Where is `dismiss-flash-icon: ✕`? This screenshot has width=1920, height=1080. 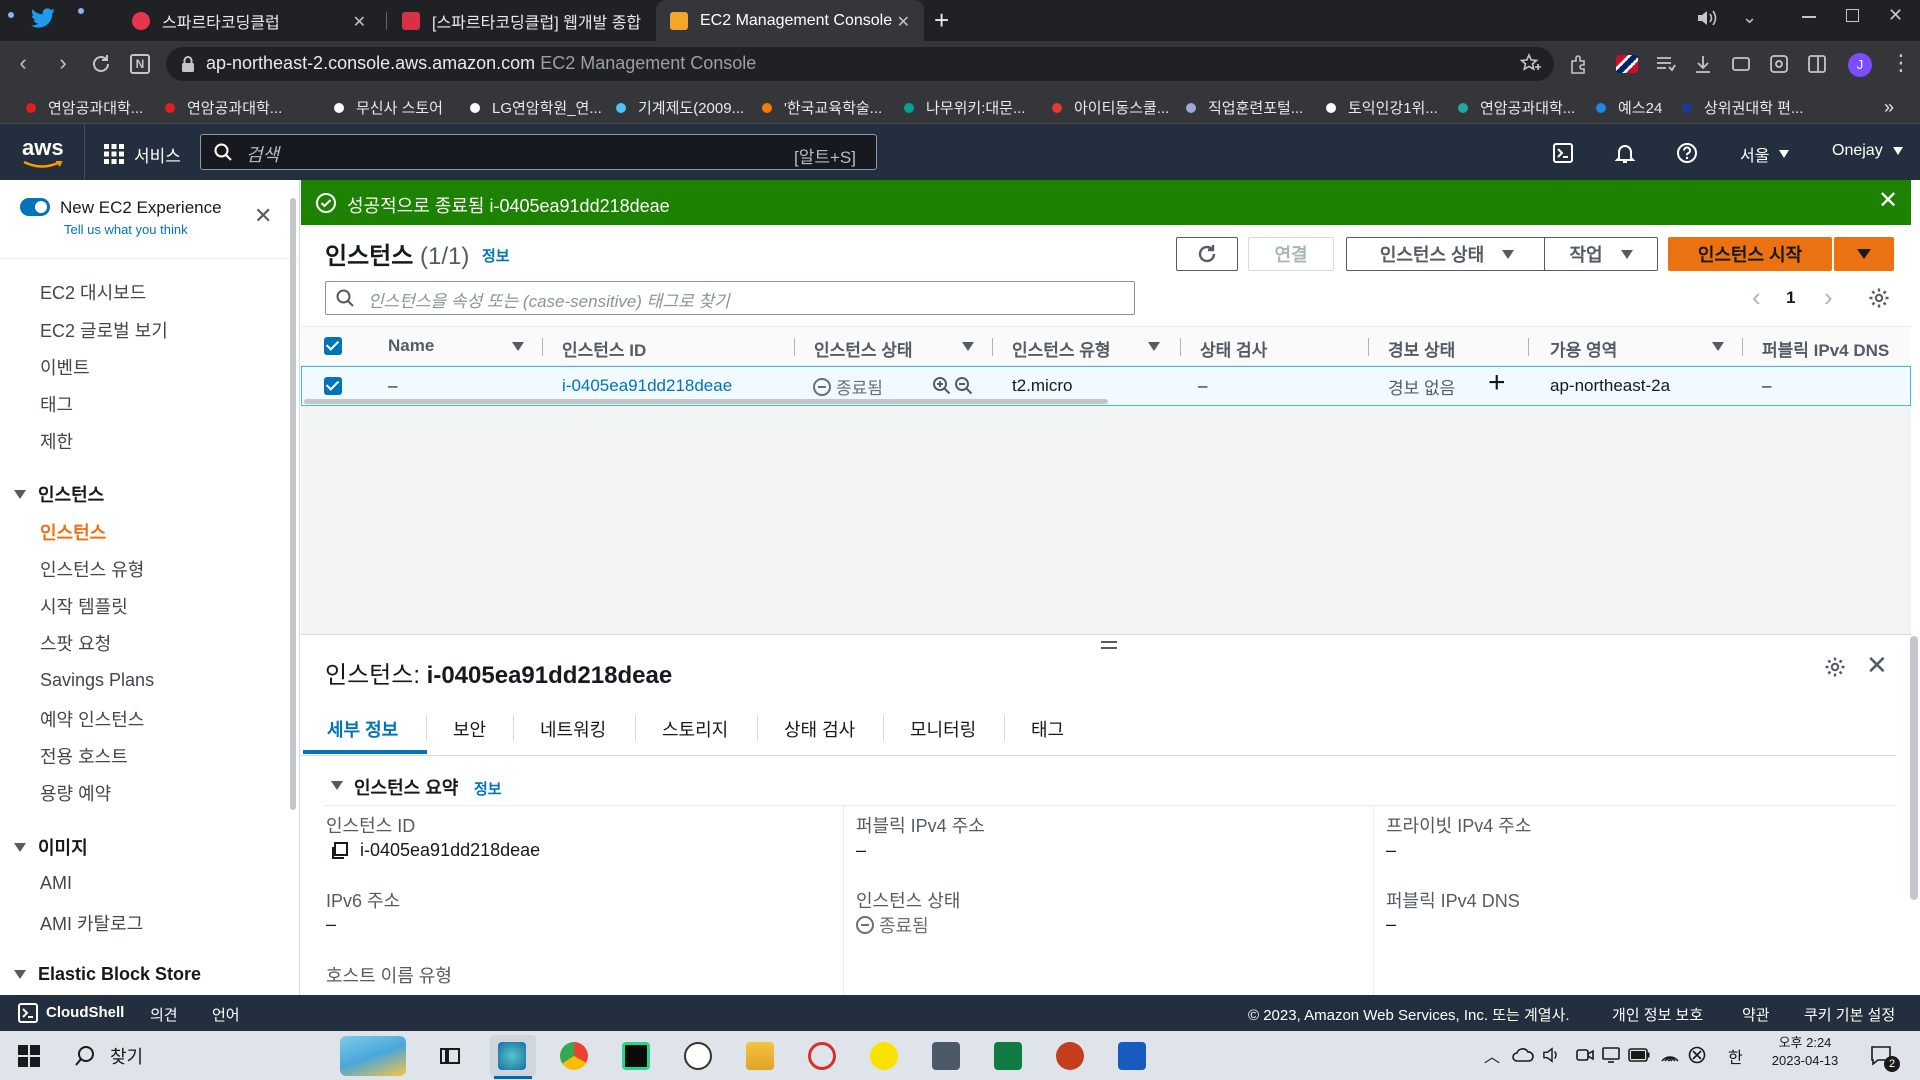
dismiss-flash-icon: ✕ is located at coordinates (1888, 201).